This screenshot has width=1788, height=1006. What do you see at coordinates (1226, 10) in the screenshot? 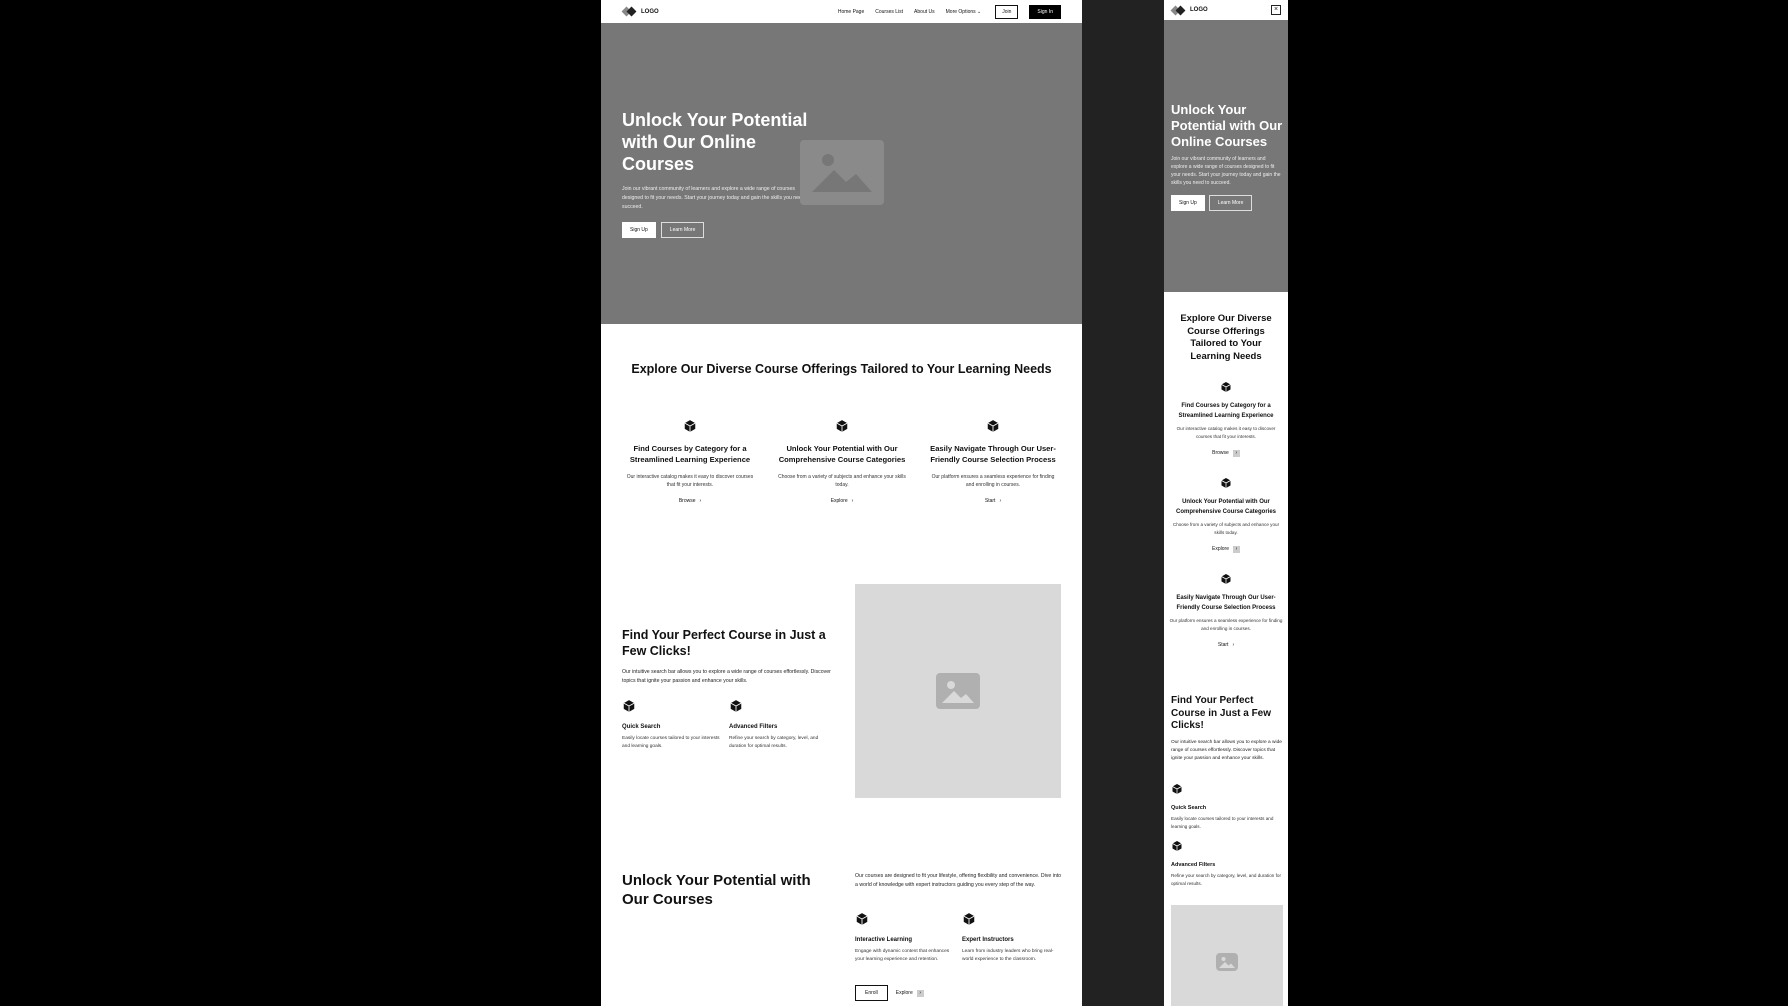
I see `mobile-navbar: LOGO ×` at bounding box center [1226, 10].